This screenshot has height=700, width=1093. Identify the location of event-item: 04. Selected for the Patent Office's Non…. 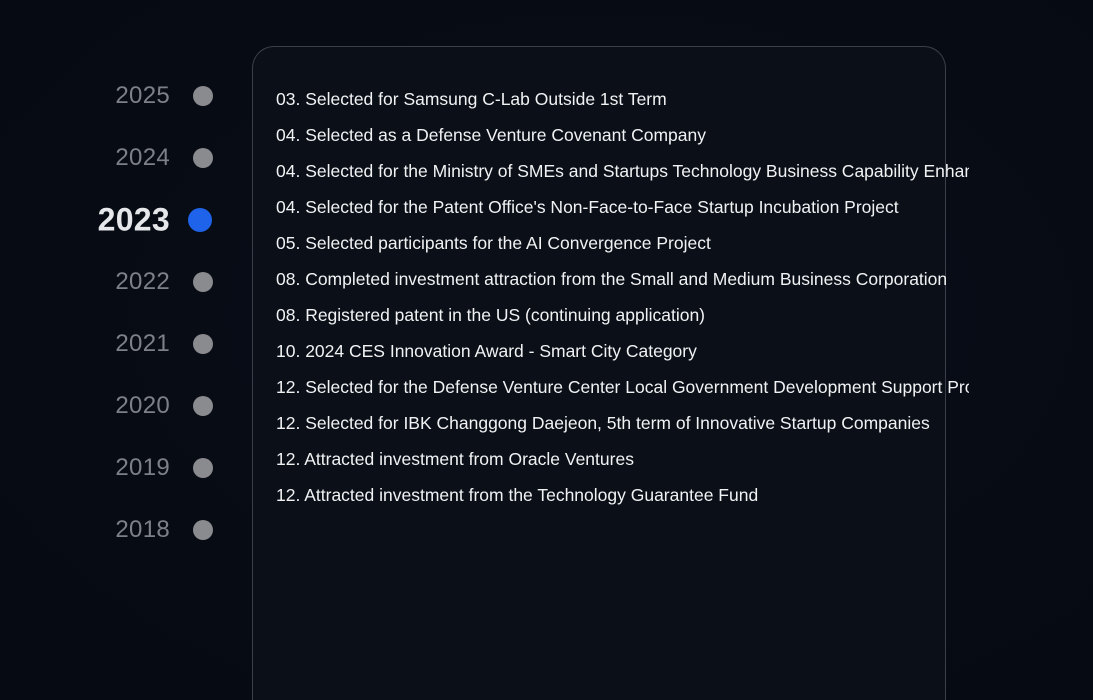
(587, 207).